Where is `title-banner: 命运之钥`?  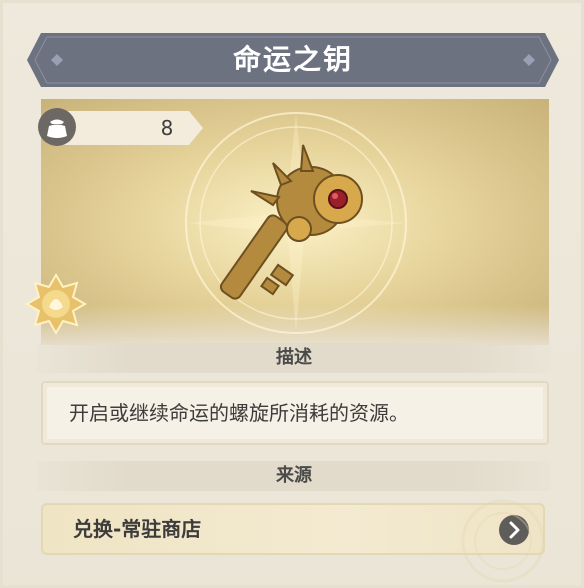
title-banner: 命运之钥 is located at coordinates (293, 60).